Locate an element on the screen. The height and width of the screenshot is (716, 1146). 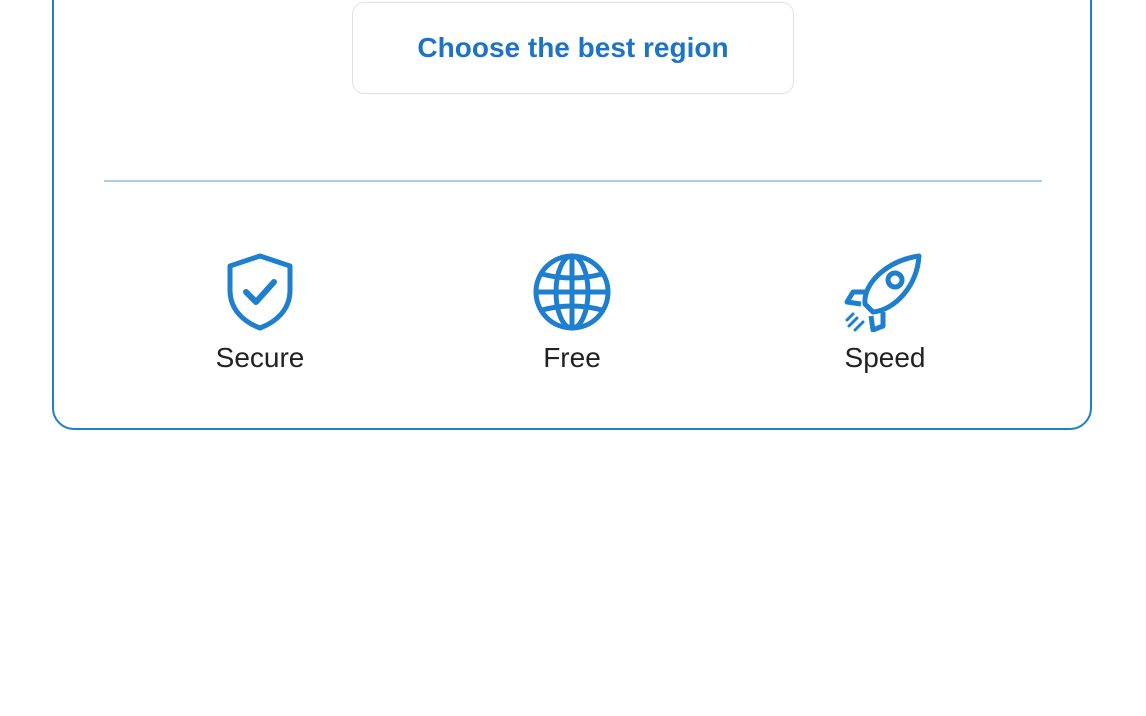
feature-speed: Speed is located at coordinates (885, 312).